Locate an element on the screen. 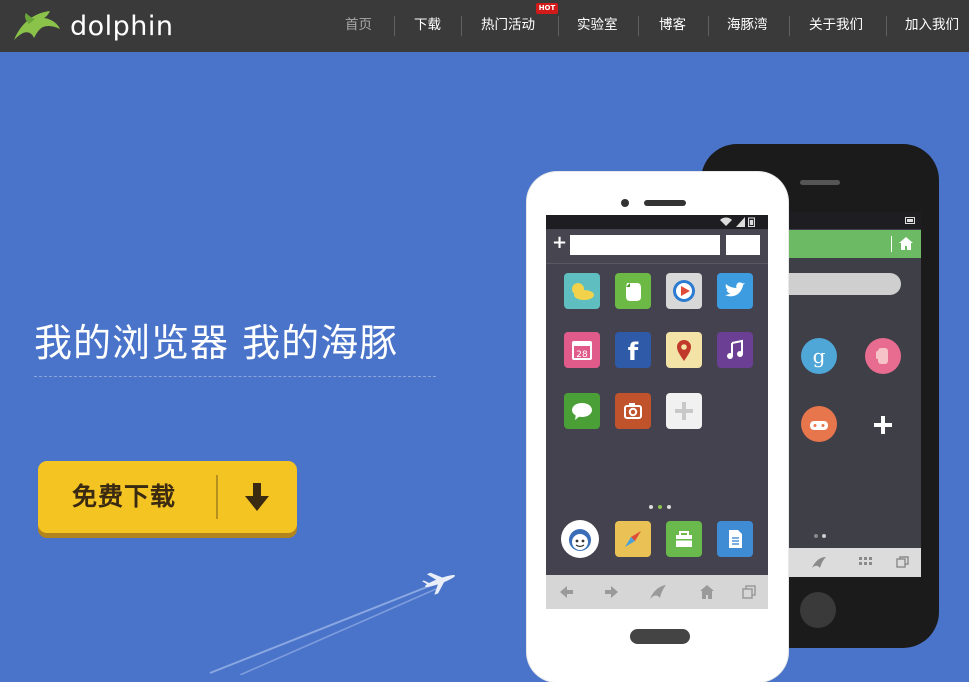 The image size is (969, 682). address-bar is located at coordinates (854, 244).